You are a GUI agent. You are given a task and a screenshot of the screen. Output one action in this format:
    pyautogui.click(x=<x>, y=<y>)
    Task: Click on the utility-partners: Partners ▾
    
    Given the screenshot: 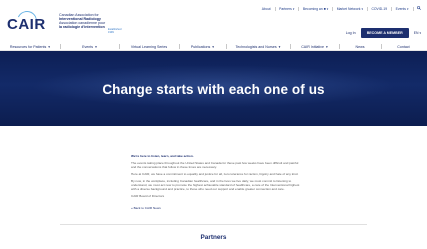 What is the action you would take?
    pyautogui.click(x=286, y=9)
    